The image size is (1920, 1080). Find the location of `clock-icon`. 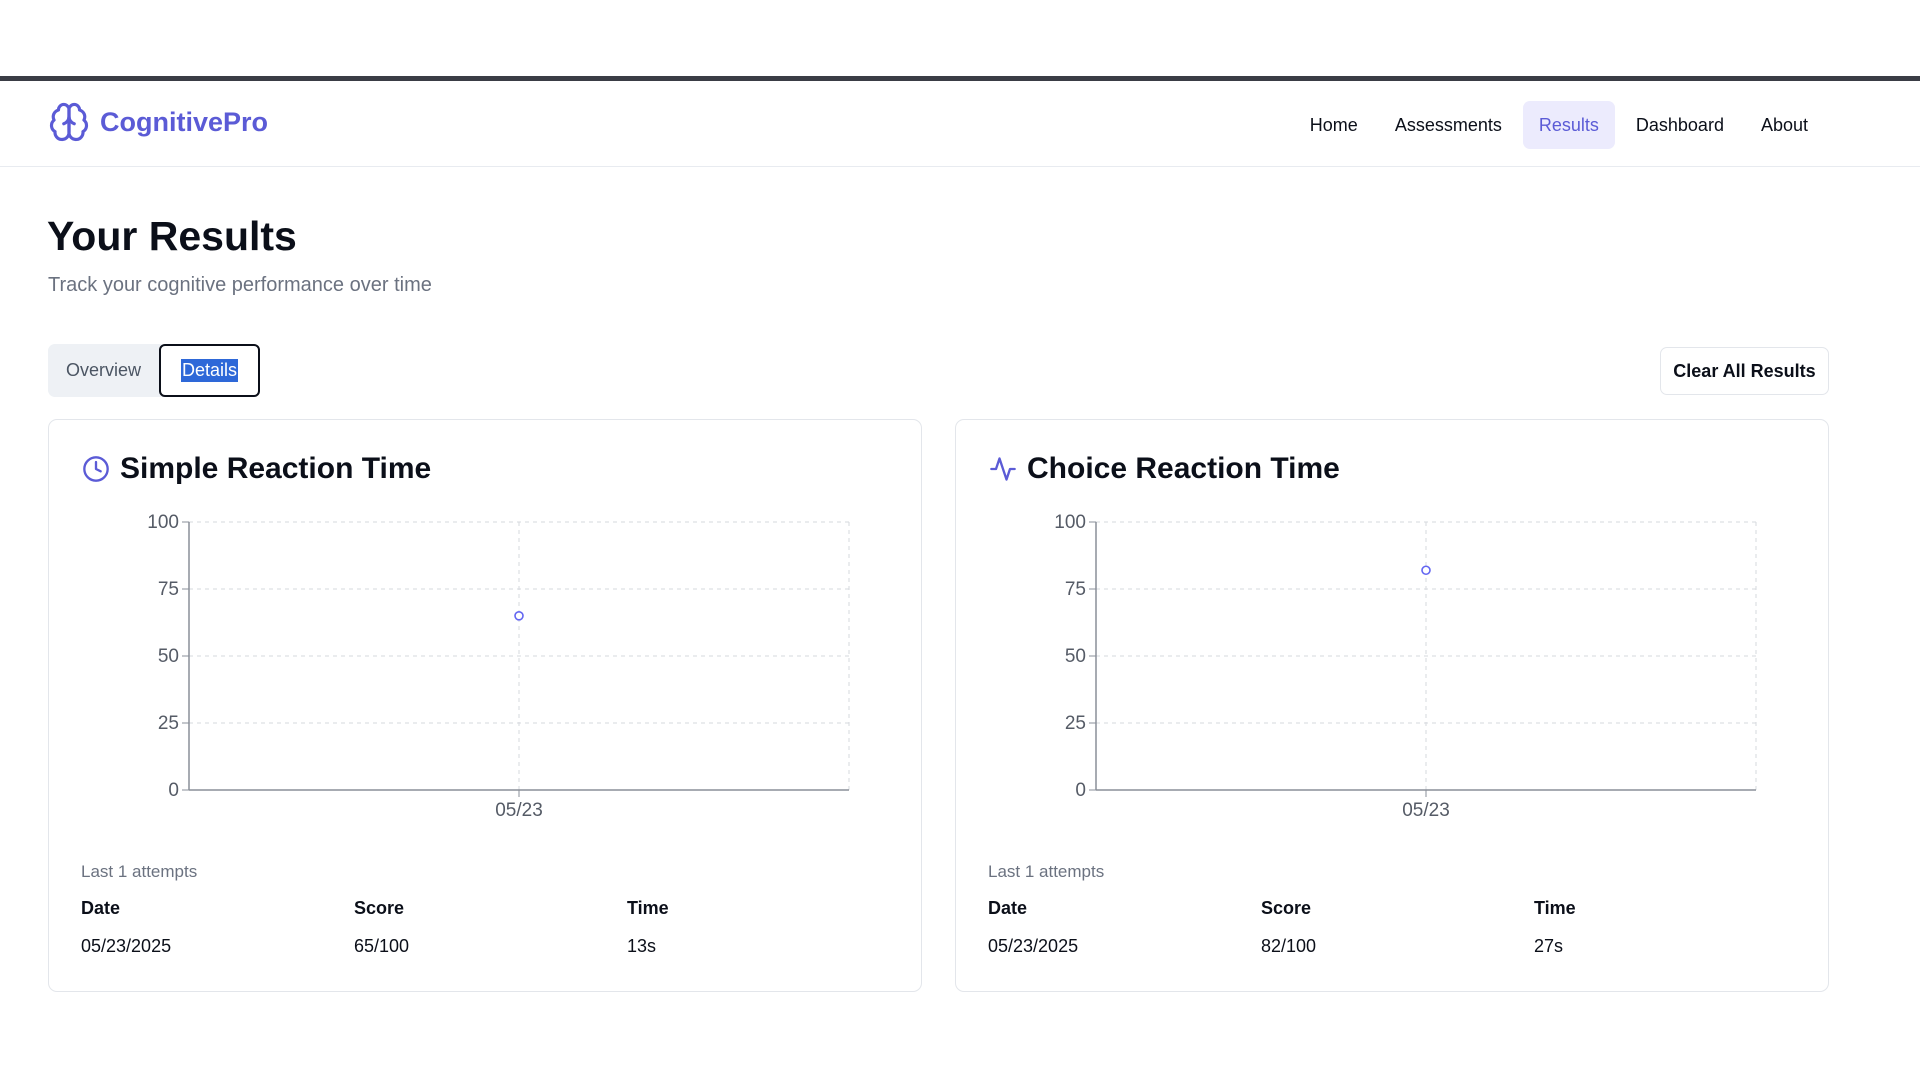

clock-icon is located at coordinates (96, 469).